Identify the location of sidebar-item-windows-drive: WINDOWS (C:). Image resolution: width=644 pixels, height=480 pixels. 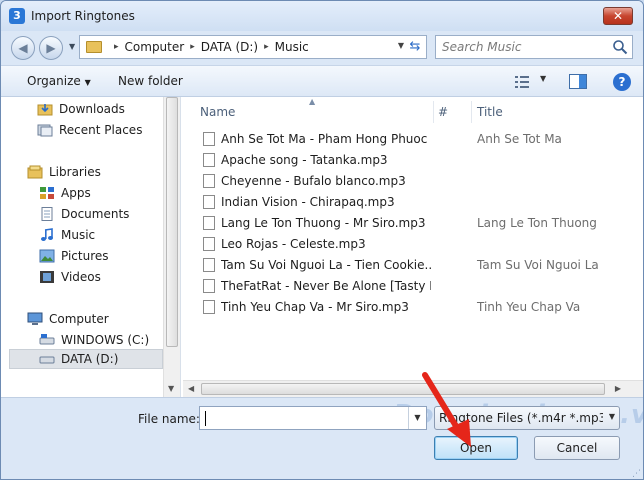
(101, 340).